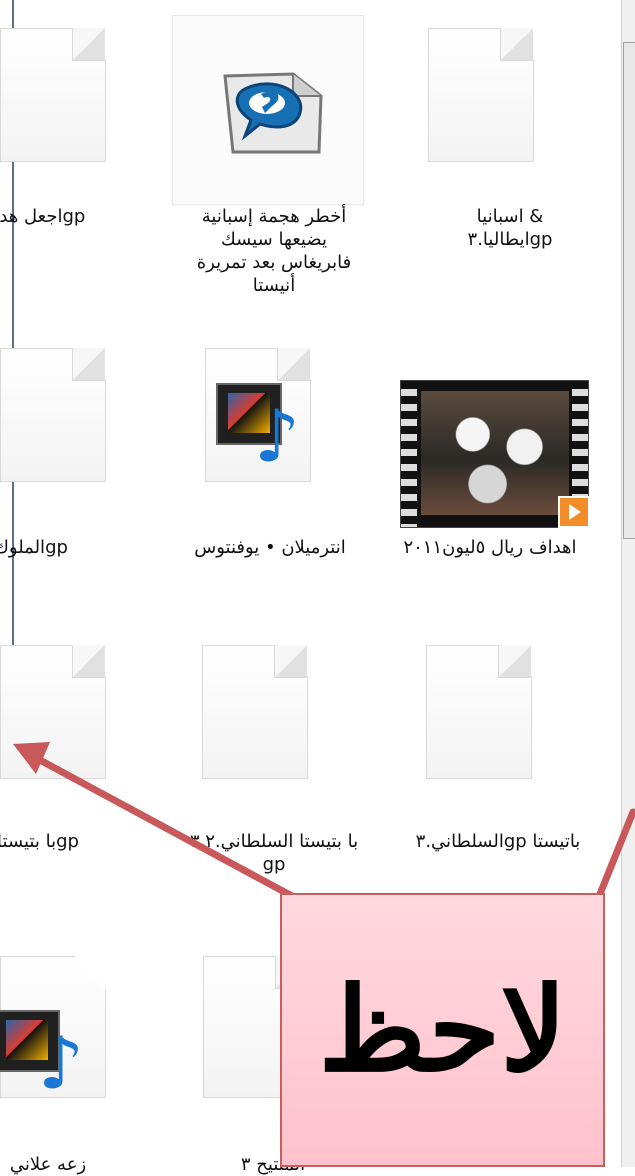 This screenshot has width=635, height=1176. Describe the element at coordinates (31, 758) in the screenshot. I see `left-arrowhead-icon` at that location.